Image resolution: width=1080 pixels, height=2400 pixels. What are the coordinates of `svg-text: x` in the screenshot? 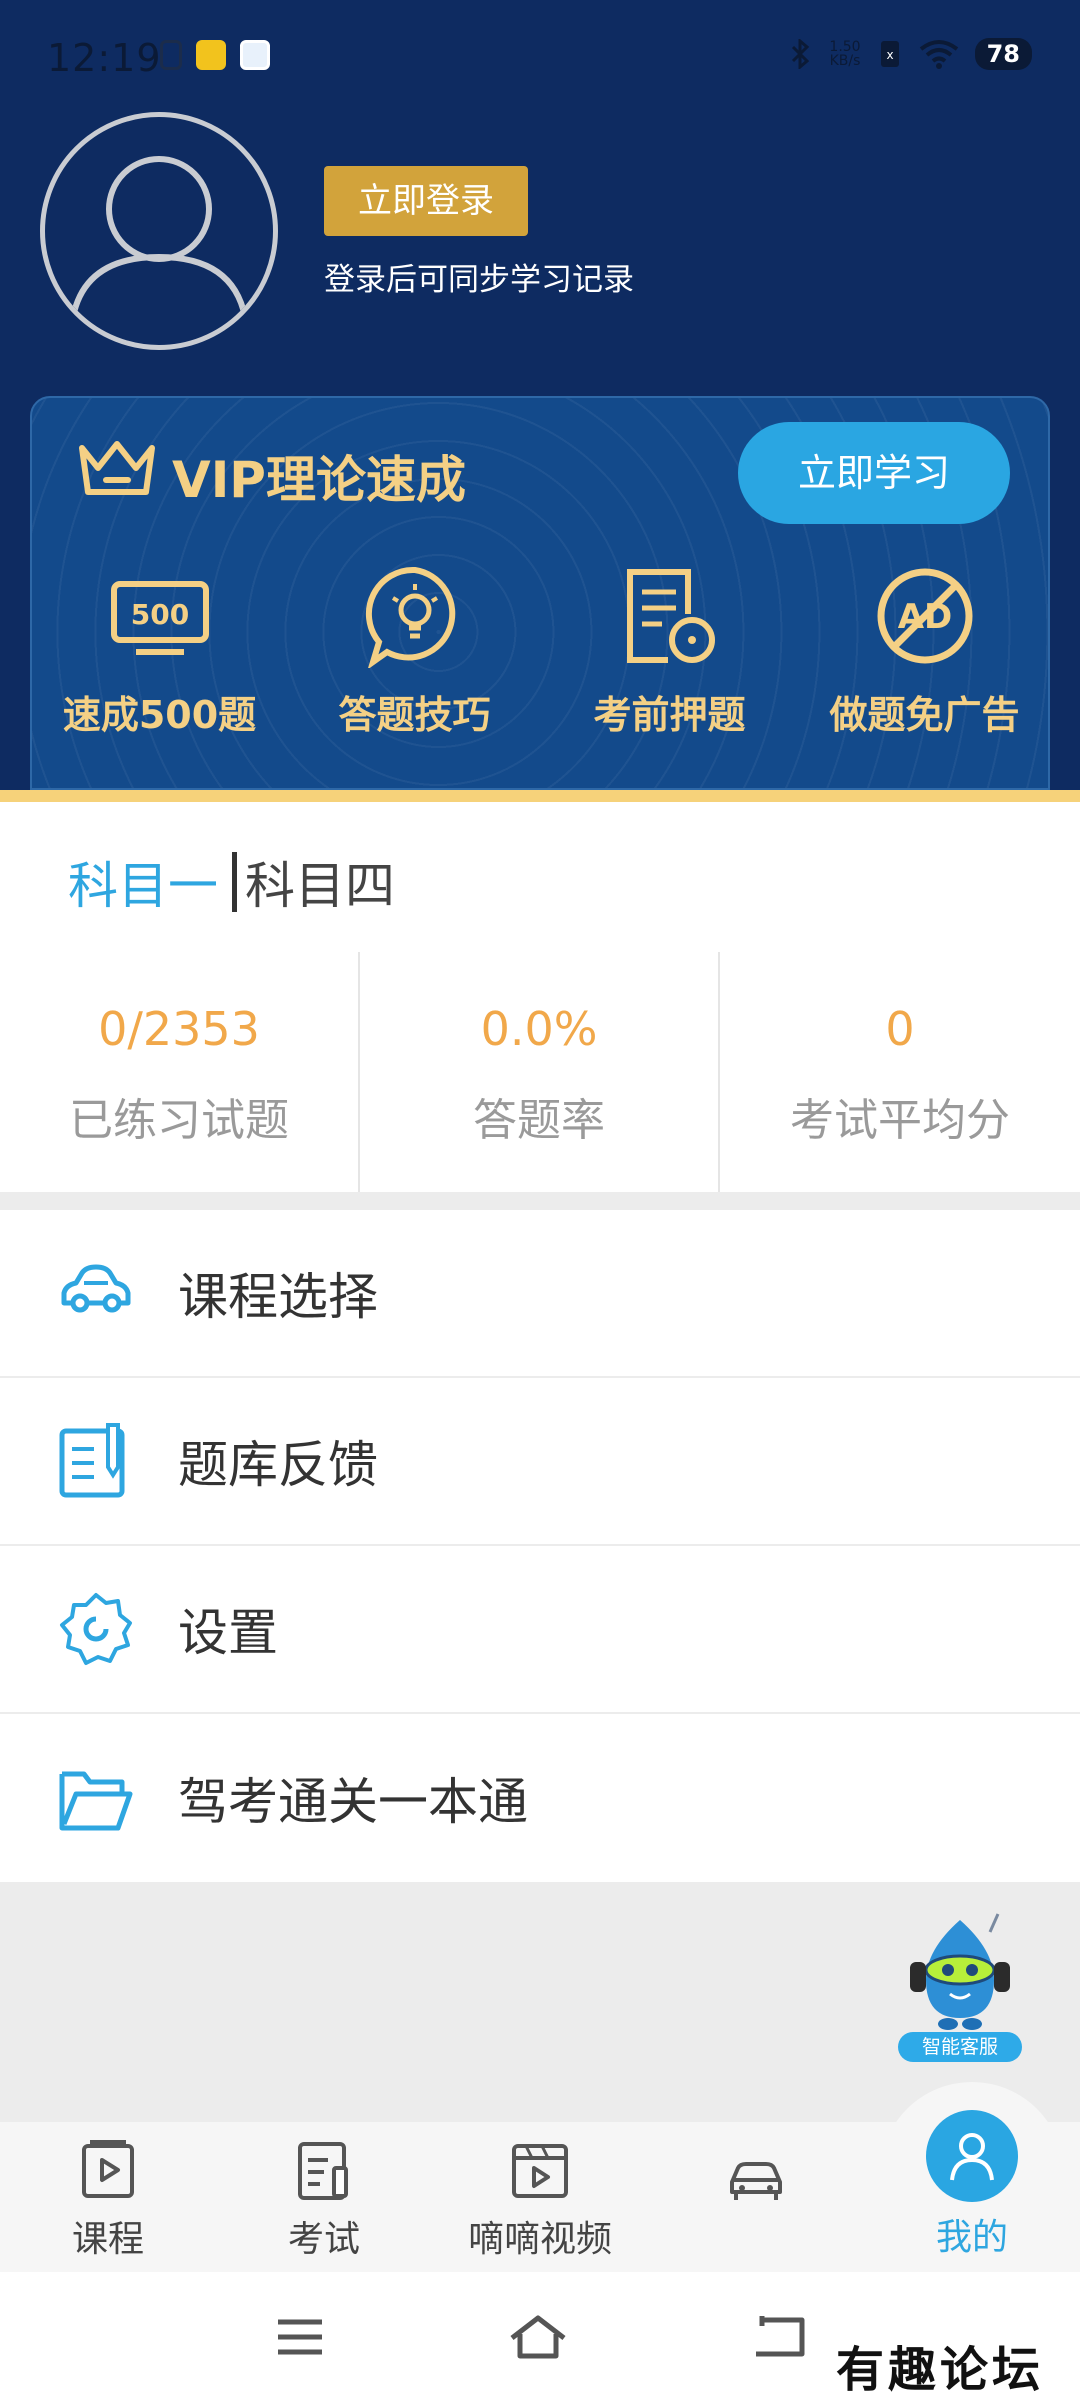 It's located at (889, 55).